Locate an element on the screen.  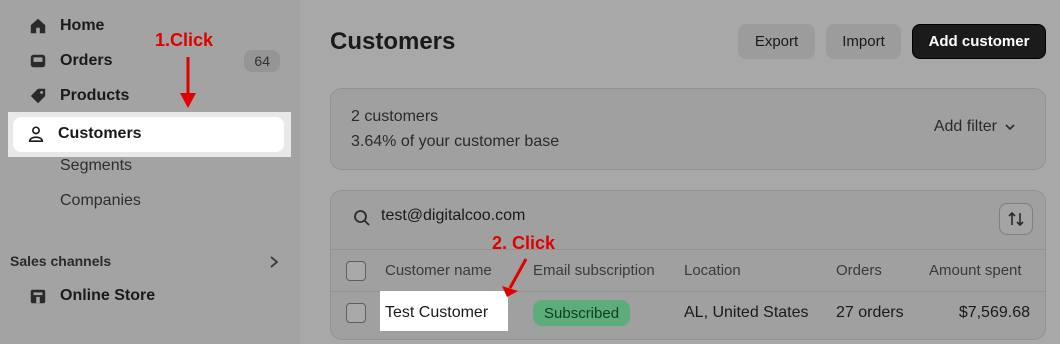
customer-count: 2 customers is located at coordinates (395, 116).